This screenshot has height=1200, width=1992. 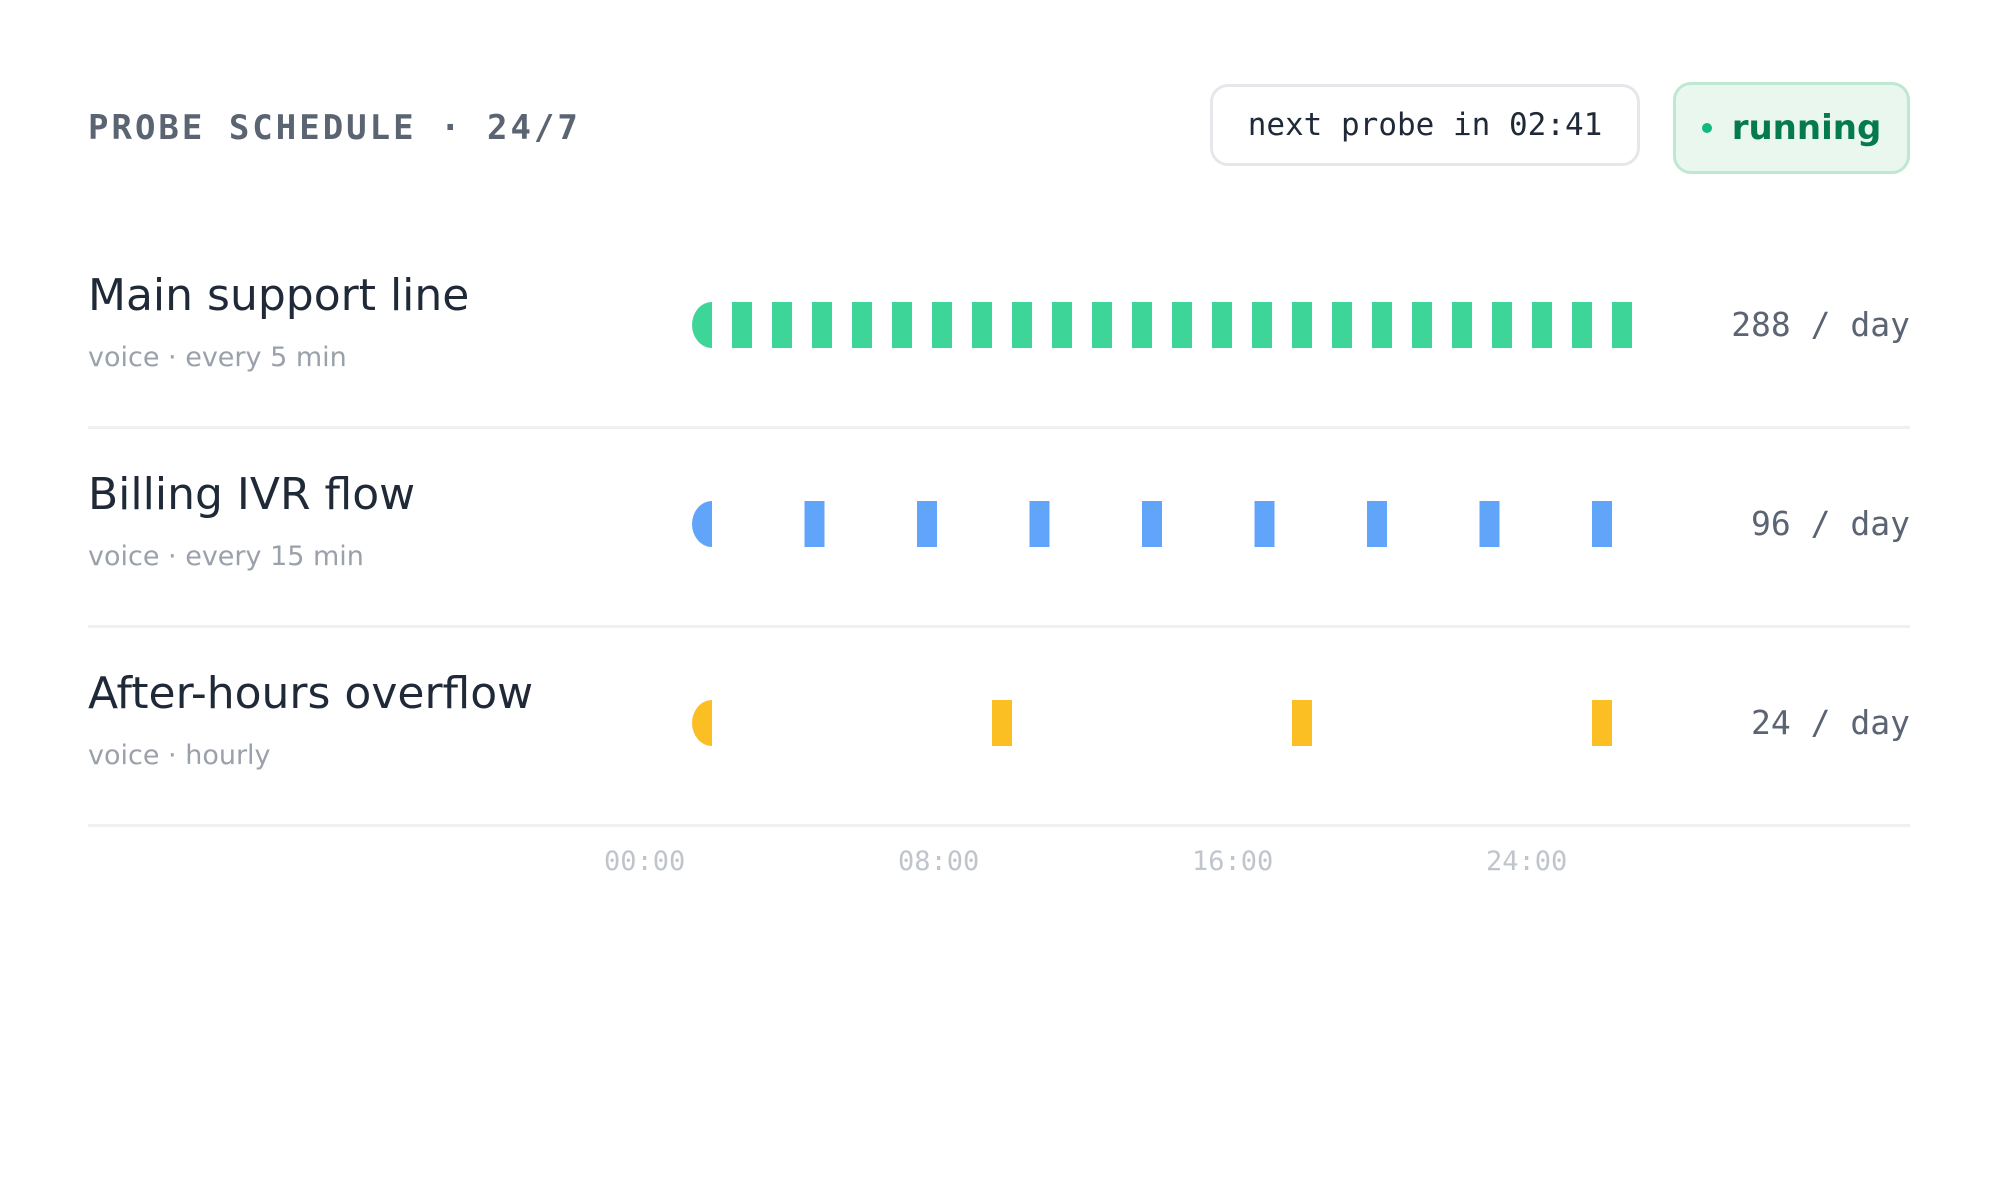 I want to click on next-probe-countdown: next probe in 02:41, so click(x=1425, y=125).